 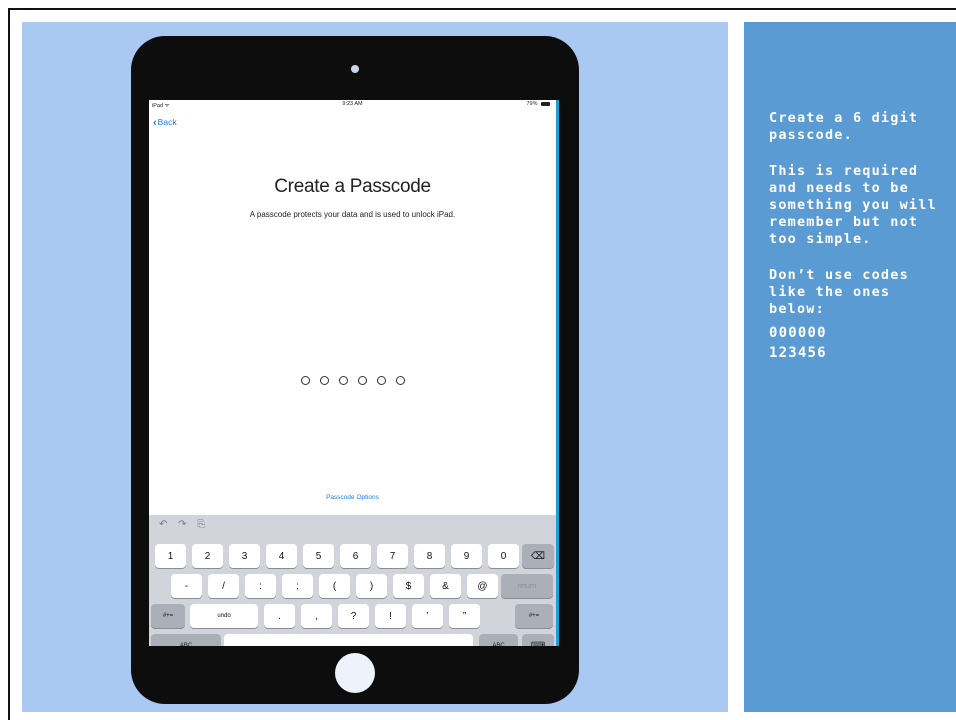 I want to click on back-button: ‹Back, so click(x=165, y=123).